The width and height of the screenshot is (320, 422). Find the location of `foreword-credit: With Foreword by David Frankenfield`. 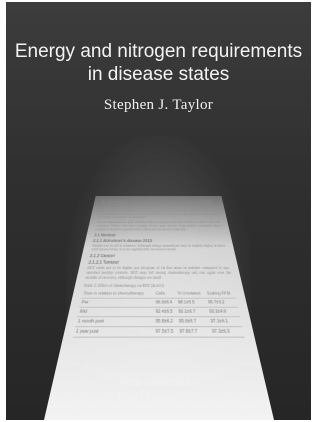

foreword-credit: With Foreword by David Frankenfield is located at coordinates (158, 389).